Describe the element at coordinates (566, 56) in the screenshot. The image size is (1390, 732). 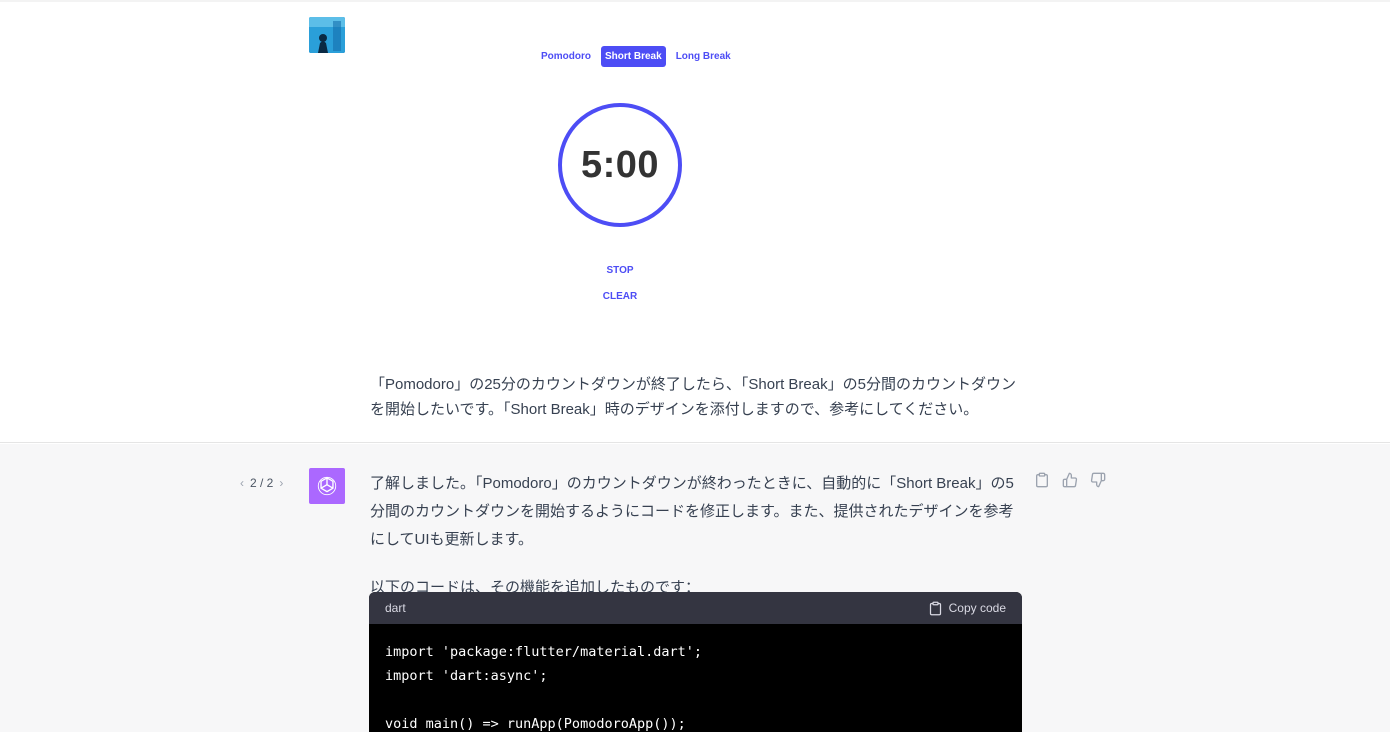
I see `tab-pomodoro: Pomodoro` at that location.